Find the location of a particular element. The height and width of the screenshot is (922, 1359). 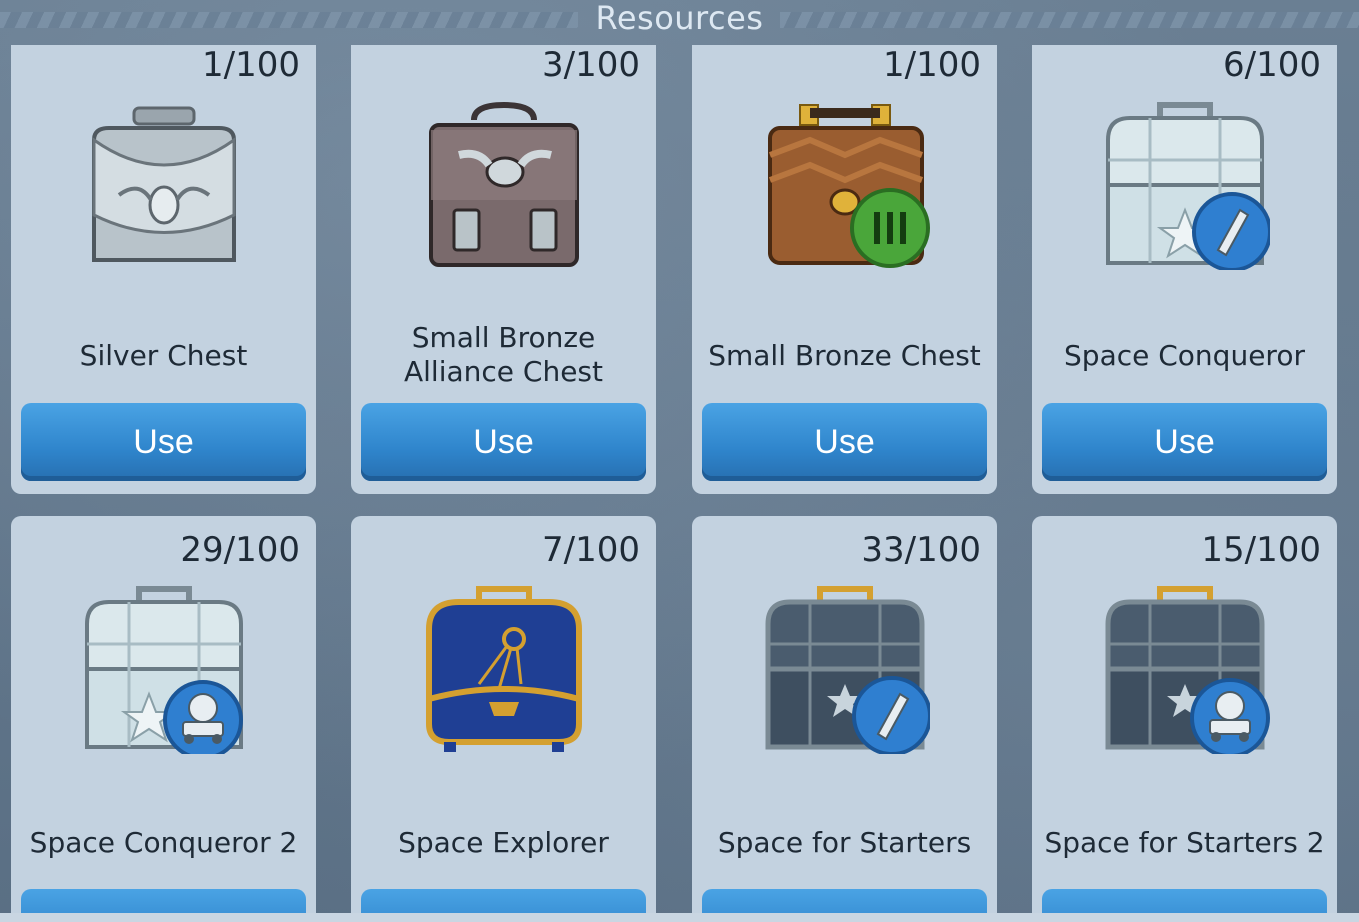

resource-card-space-explorer: 7/100 Space Explorer Use is located at coordinates (503, 719).